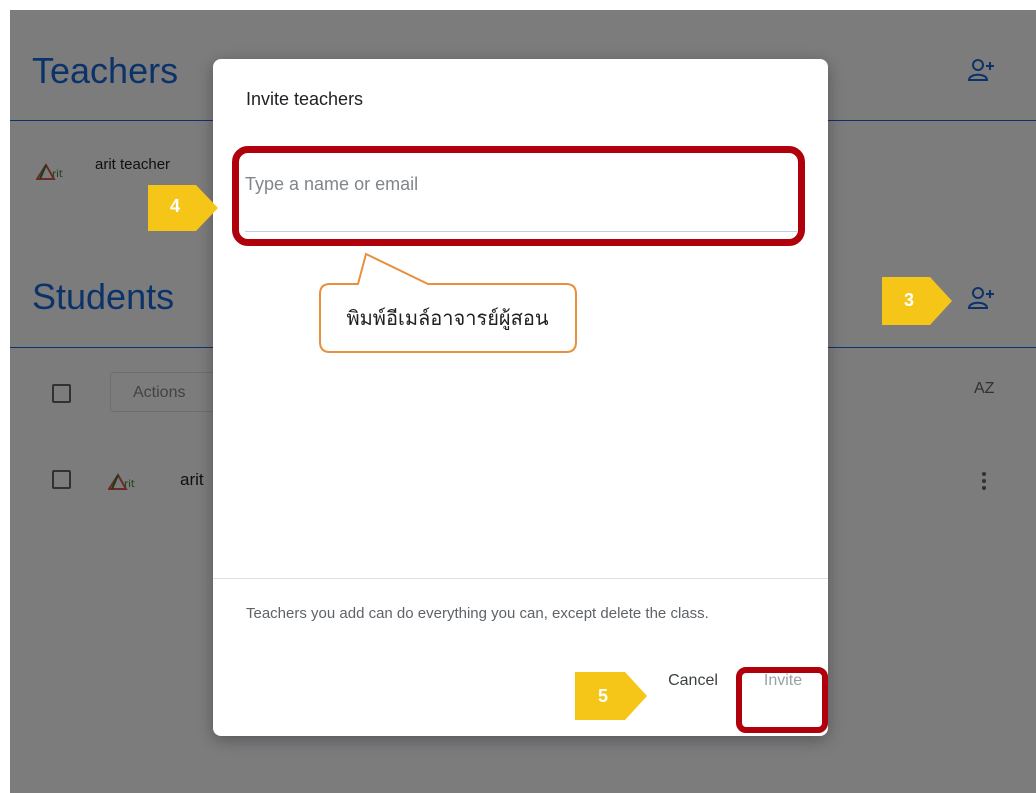  I want to click on callout-text: พิมพ์อีเมล์อาจารย์ผู้สอน, so click(447, 319).